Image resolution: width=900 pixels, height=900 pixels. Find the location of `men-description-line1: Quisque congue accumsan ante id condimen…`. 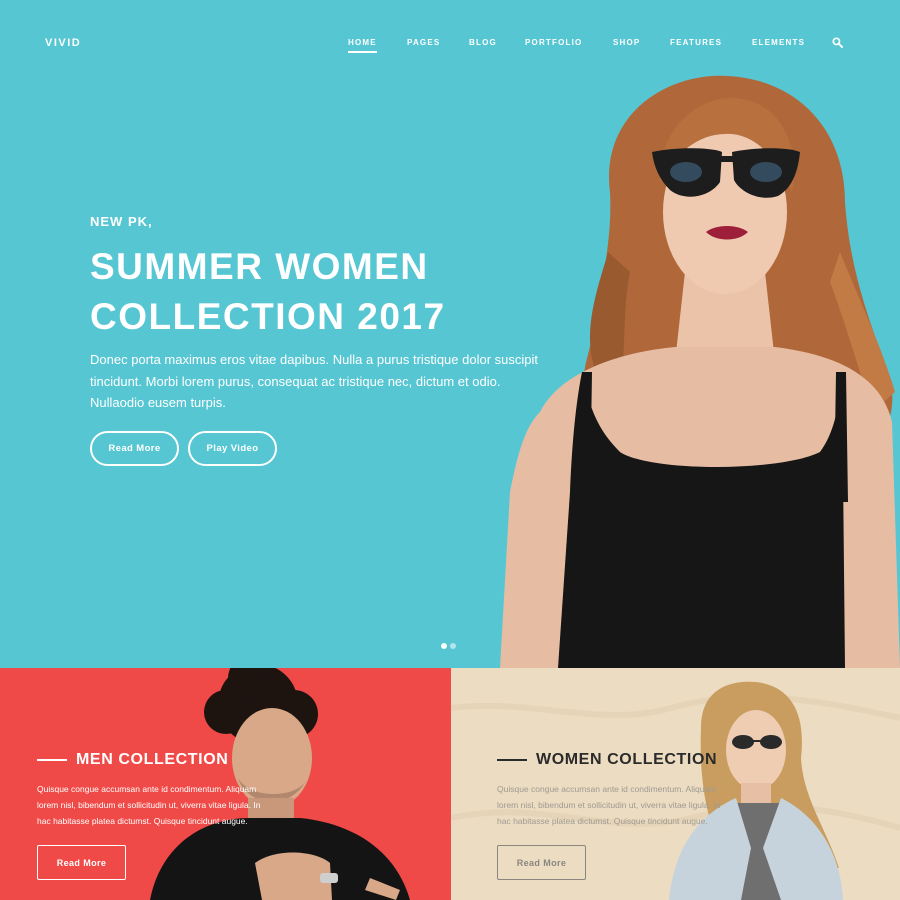

men-description-line1: Quisque congue accumsan ante id condimen… is located at coordinates (147, 789).